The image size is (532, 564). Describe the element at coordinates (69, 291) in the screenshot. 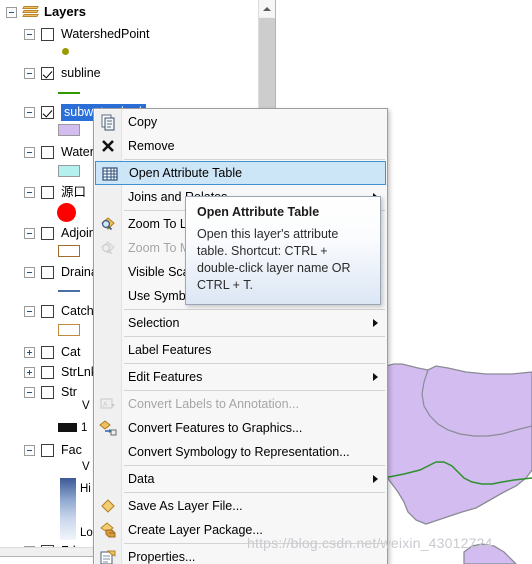

I see `legend-swatch-drainageline` at that location.